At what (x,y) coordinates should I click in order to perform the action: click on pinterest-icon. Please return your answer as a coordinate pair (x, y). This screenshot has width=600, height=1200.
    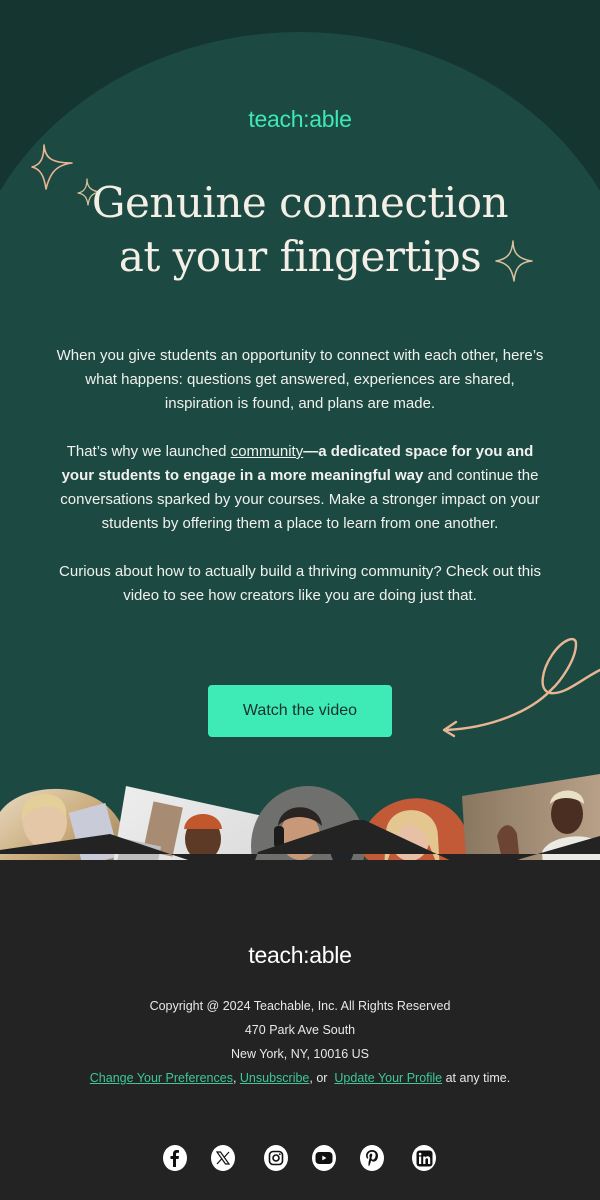
    Looking at the image, I should click on (372, 1158).